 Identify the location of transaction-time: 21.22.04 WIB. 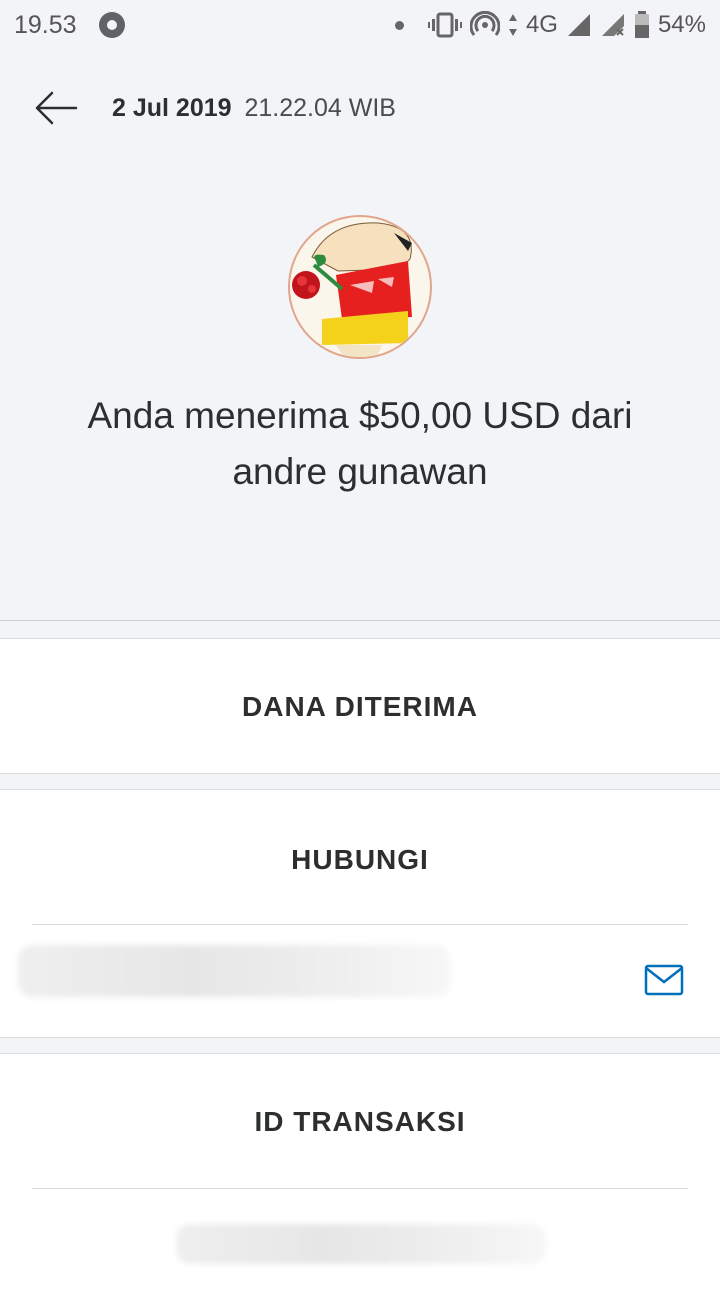
(320, 107).